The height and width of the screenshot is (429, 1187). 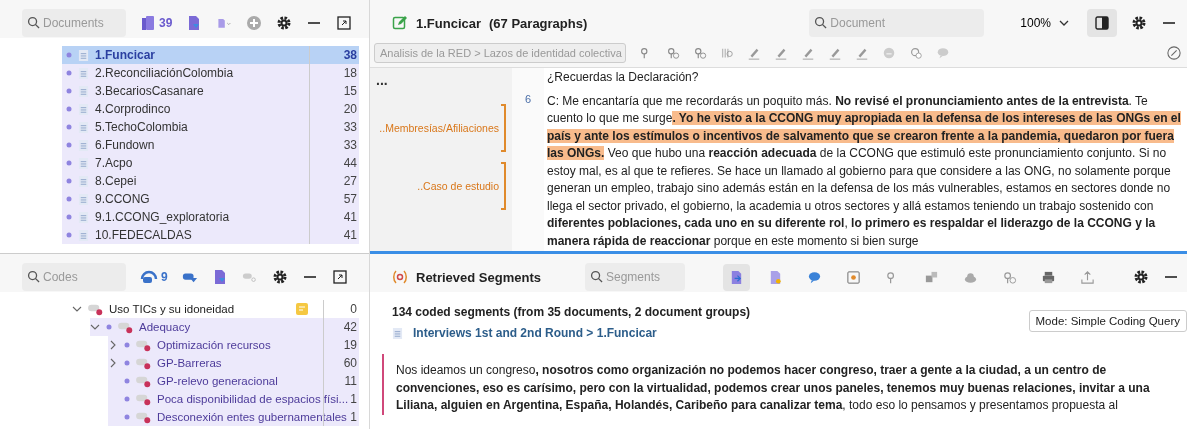 What do you see at coordinates (302, 309) in the screenshot?
I see `memo-icon` at bounding box center [302, 309].